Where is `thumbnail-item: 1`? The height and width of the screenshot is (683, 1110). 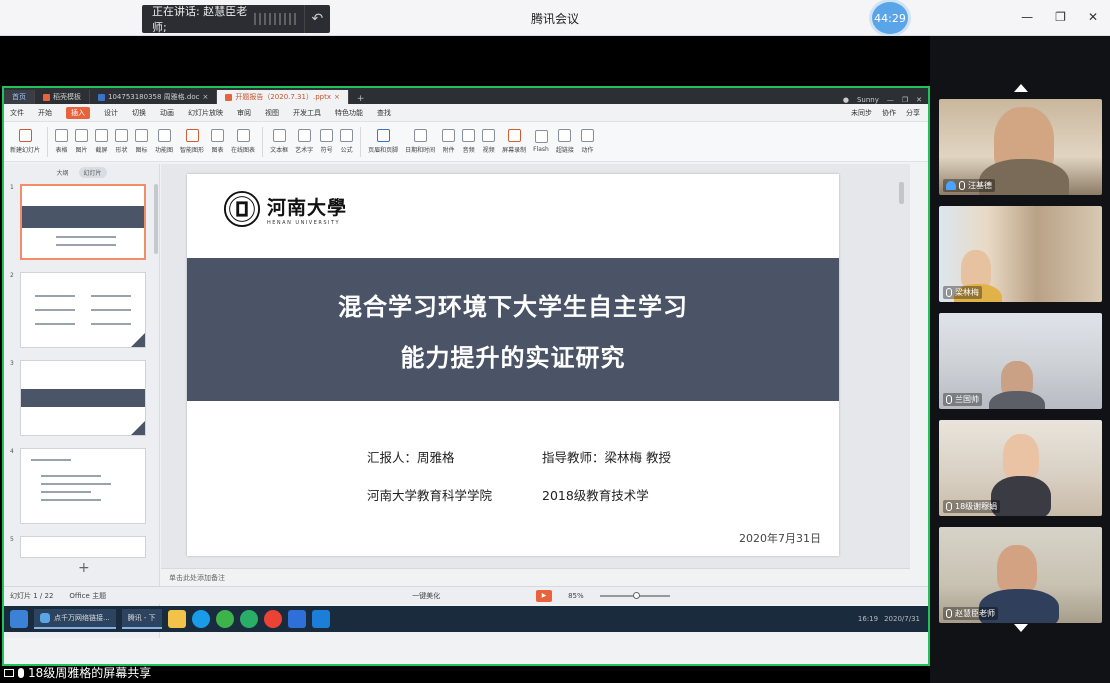 thumbnail-item: 1 is located at coordinates (78, 222).